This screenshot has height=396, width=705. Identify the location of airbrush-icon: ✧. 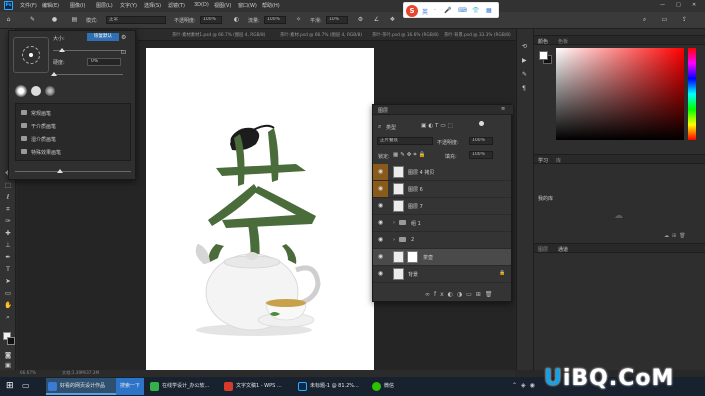
(298, 20).